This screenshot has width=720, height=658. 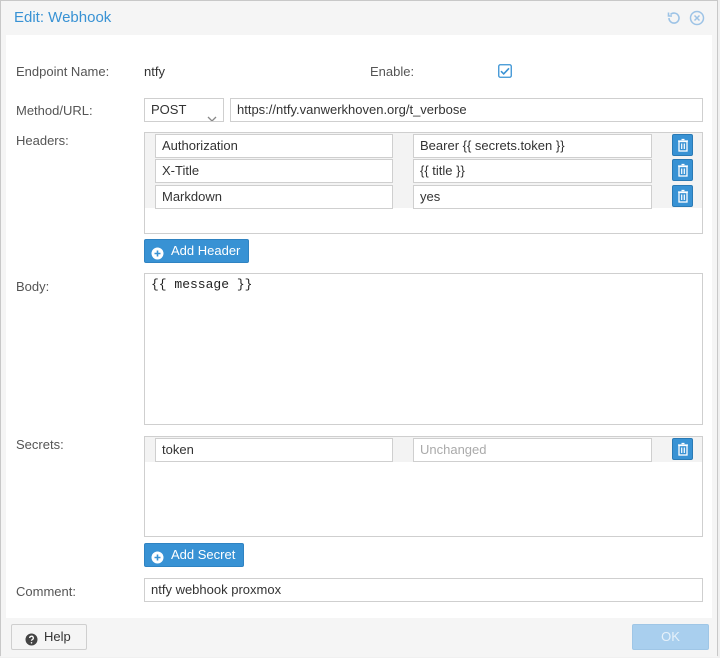 I want to click on dialog-title: Edit: Webhook, so click(x=63, y=17).